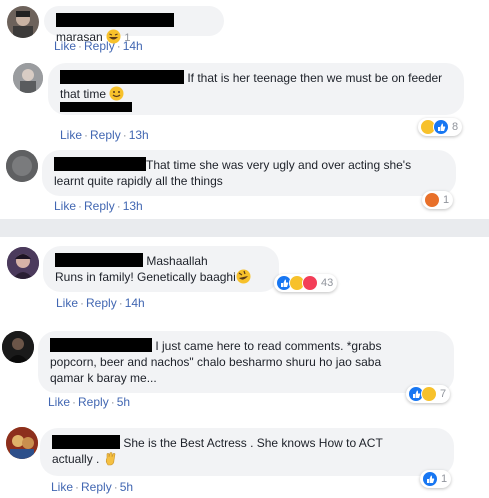  Describe the element at coordinates (327, 283) in the screenshot. I see `reaction-count: 43` at that location.